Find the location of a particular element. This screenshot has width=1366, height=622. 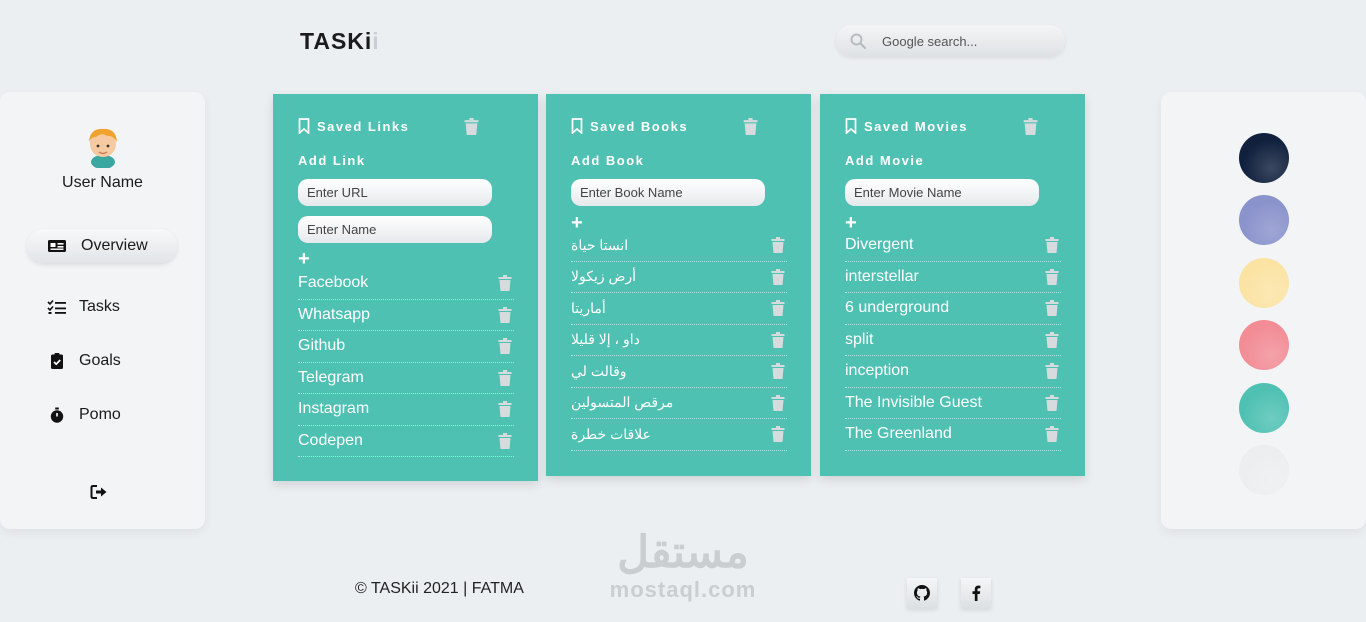

item-text: The Greenland is located at coordinates (898, 434).